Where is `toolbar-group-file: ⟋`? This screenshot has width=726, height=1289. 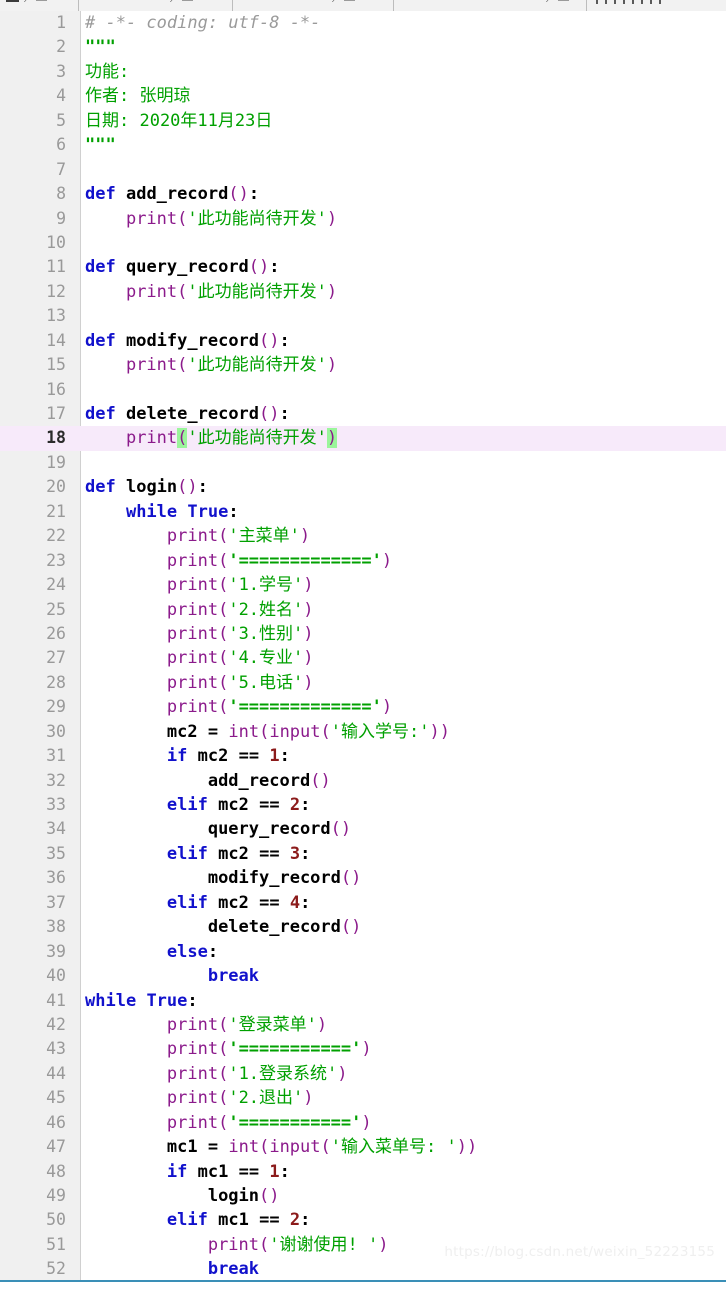
toolbar-group-file: ⟋ is located at coordinates (26, 4).